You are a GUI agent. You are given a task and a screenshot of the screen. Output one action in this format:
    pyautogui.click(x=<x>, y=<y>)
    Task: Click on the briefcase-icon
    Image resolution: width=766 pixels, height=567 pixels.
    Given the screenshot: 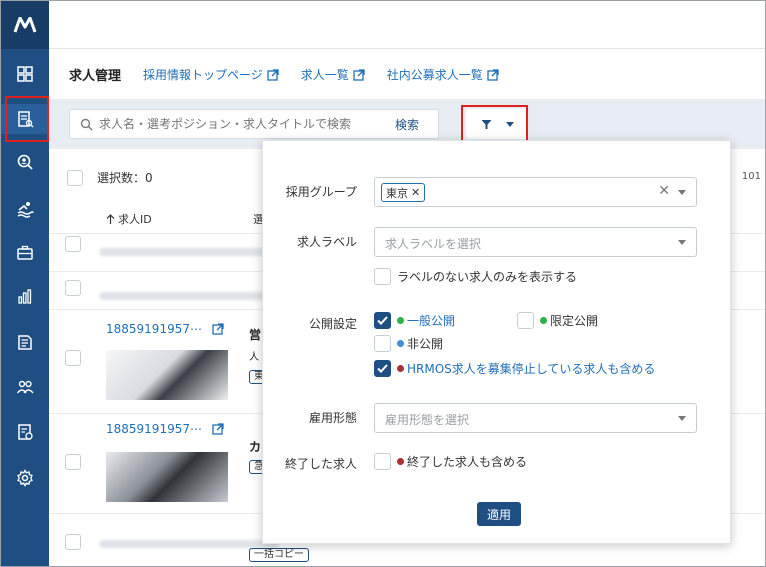 What is the action you would take?
    pyautogui.click(x=25, y=252)
    